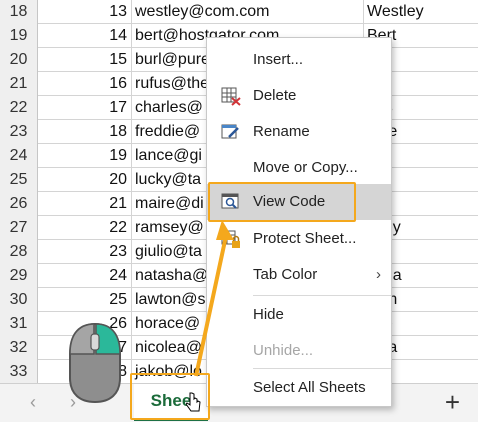  Describe the element at coordinates (193, 402) in the screenshot. I see `cursor-hand-icon` at that location.